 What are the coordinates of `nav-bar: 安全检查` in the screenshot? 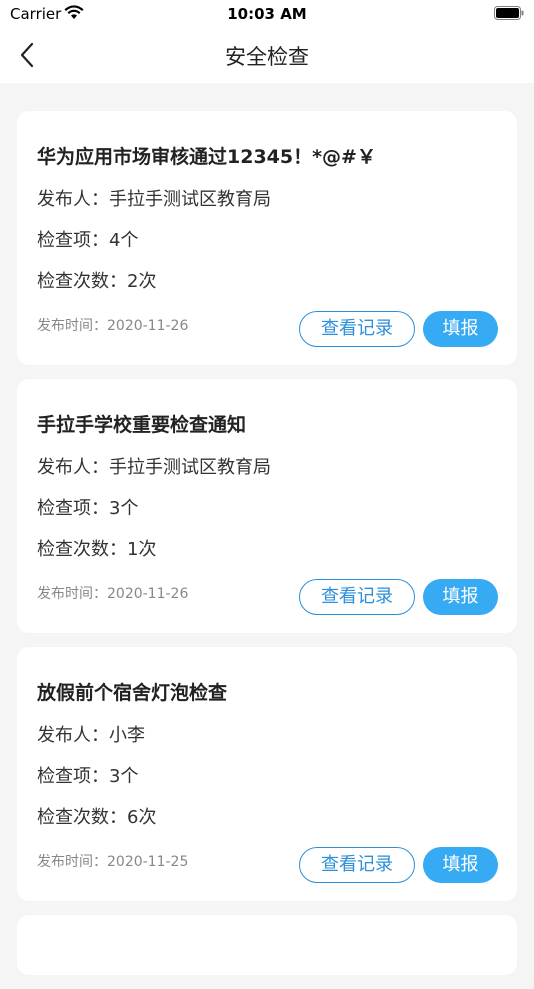 It's located at (267, 55).